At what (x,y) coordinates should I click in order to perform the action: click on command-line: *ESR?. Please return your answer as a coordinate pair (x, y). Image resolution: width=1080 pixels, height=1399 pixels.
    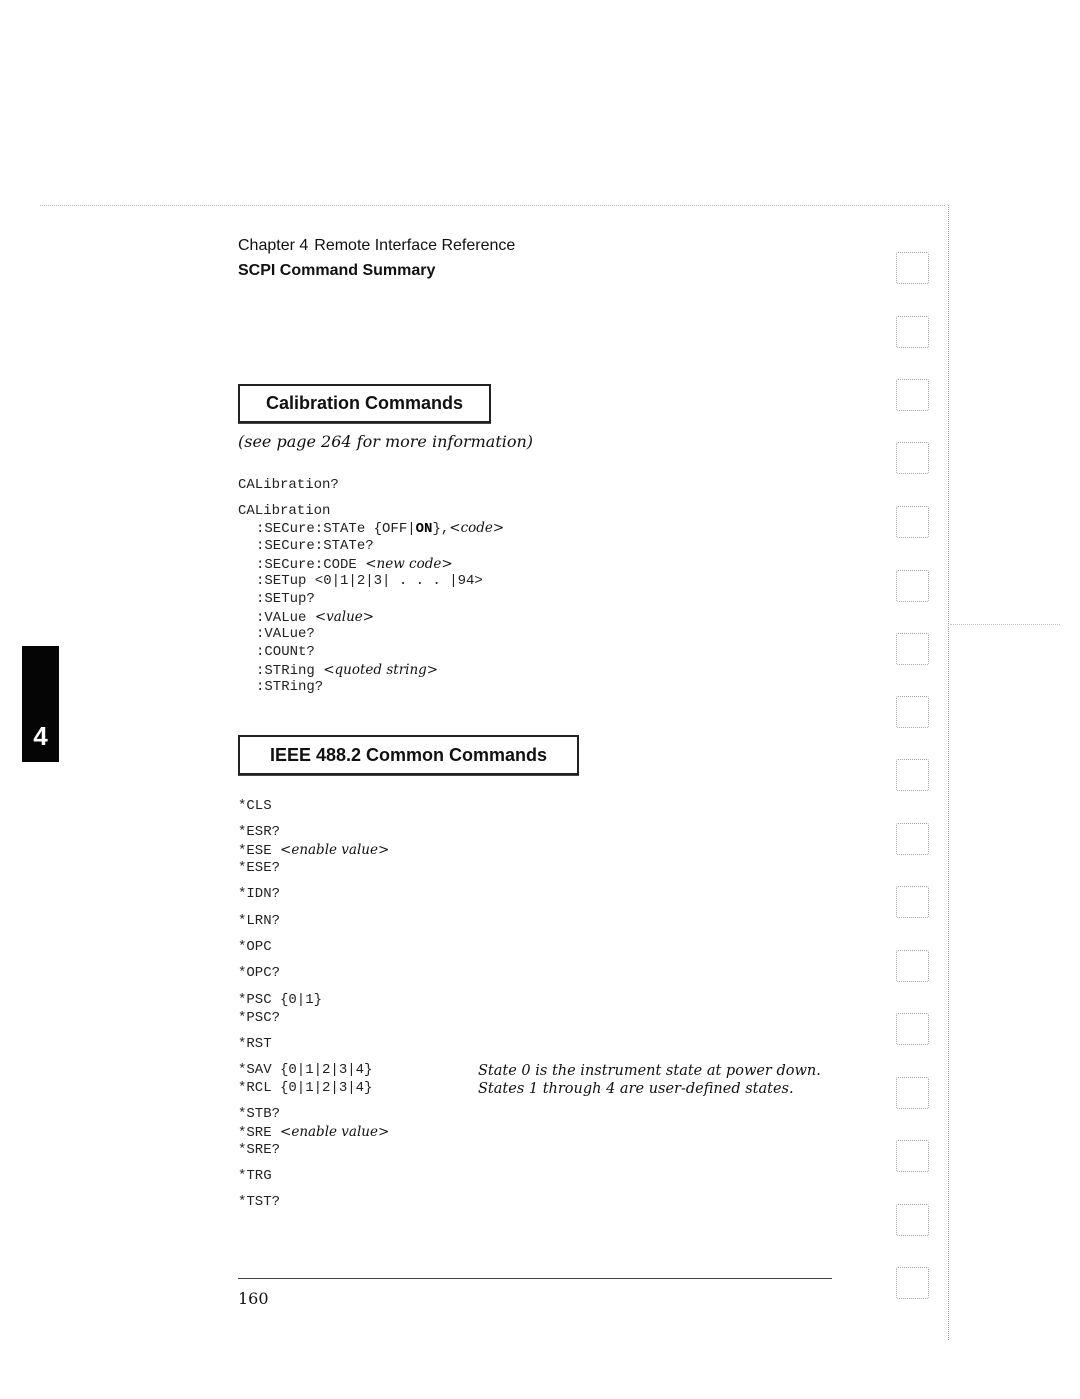
    Looking at the image, I should click on (259, 832).